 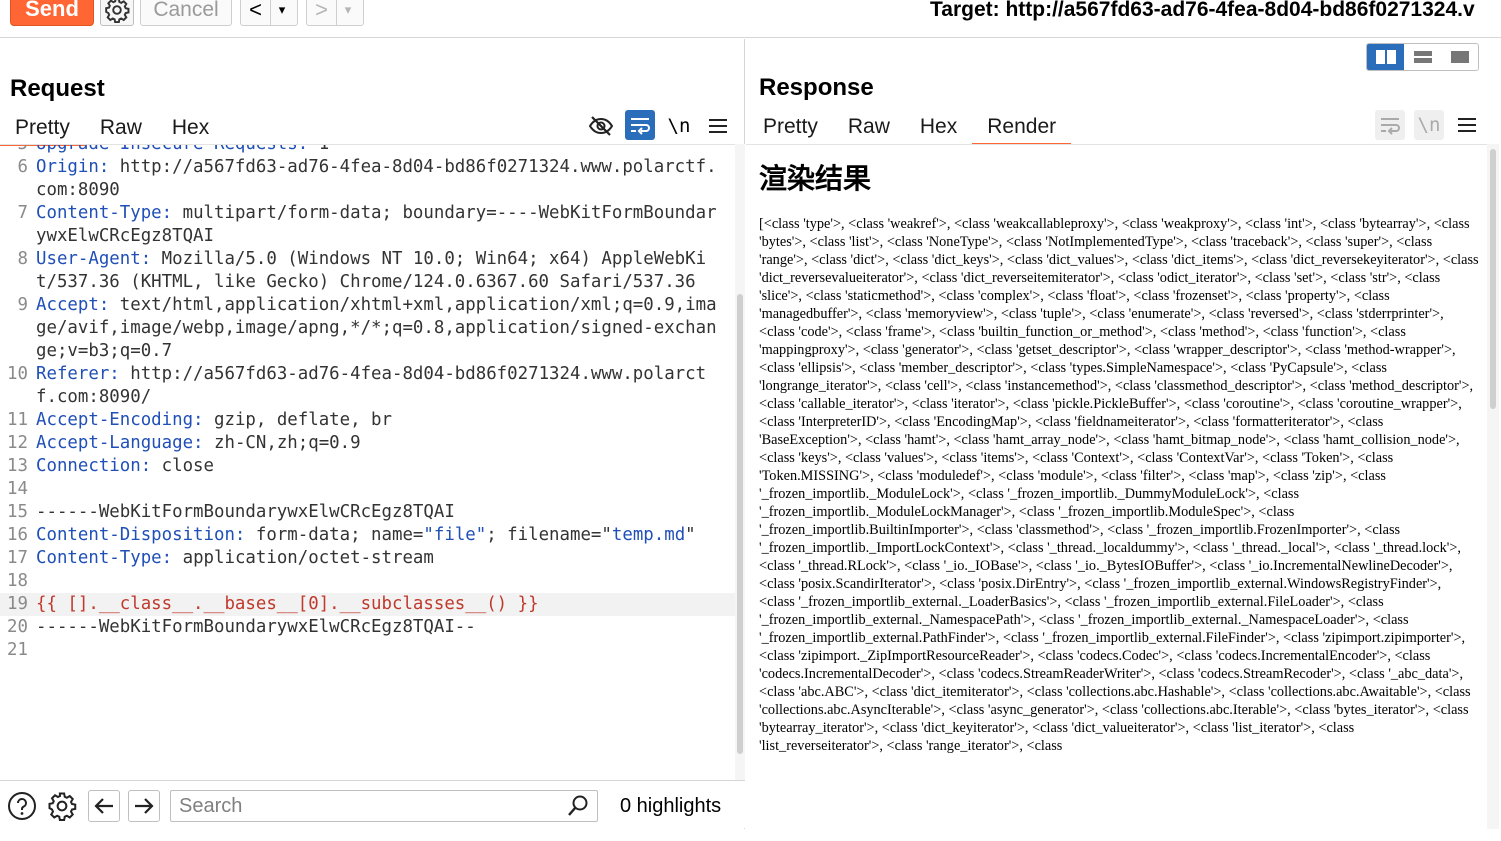 What do you see at coordinates (648, 535) in the screenshot?
I see `string-literal: temp.md` at bounding box center [648, 535].